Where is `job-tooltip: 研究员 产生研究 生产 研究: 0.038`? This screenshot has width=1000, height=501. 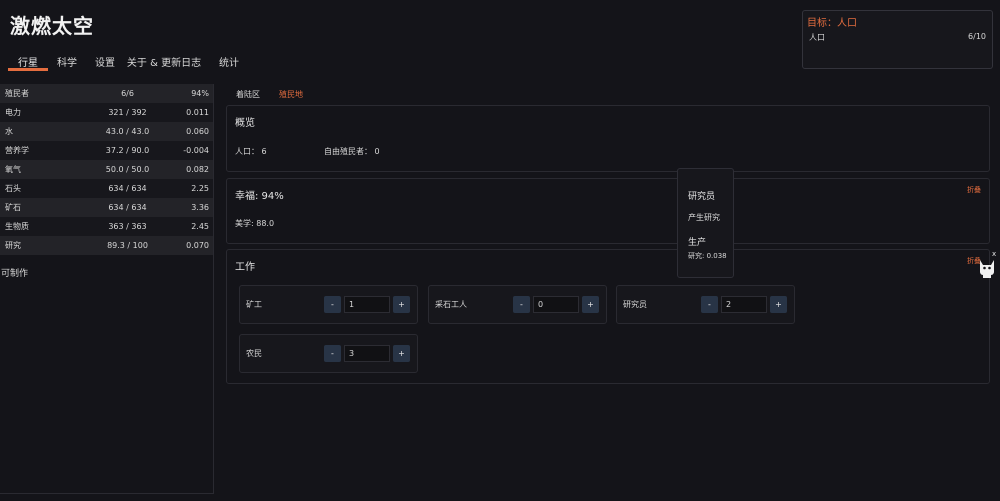
job-tooltip: 研究员 产生研究 生产 研究: 0.038 is located at coordinates (705, 223).